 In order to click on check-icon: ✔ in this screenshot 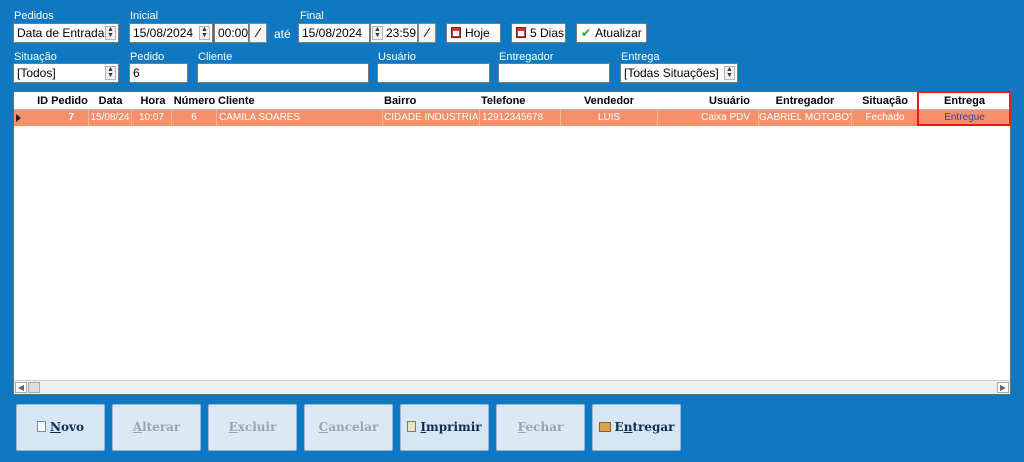, I will do `click(586, 33)`.